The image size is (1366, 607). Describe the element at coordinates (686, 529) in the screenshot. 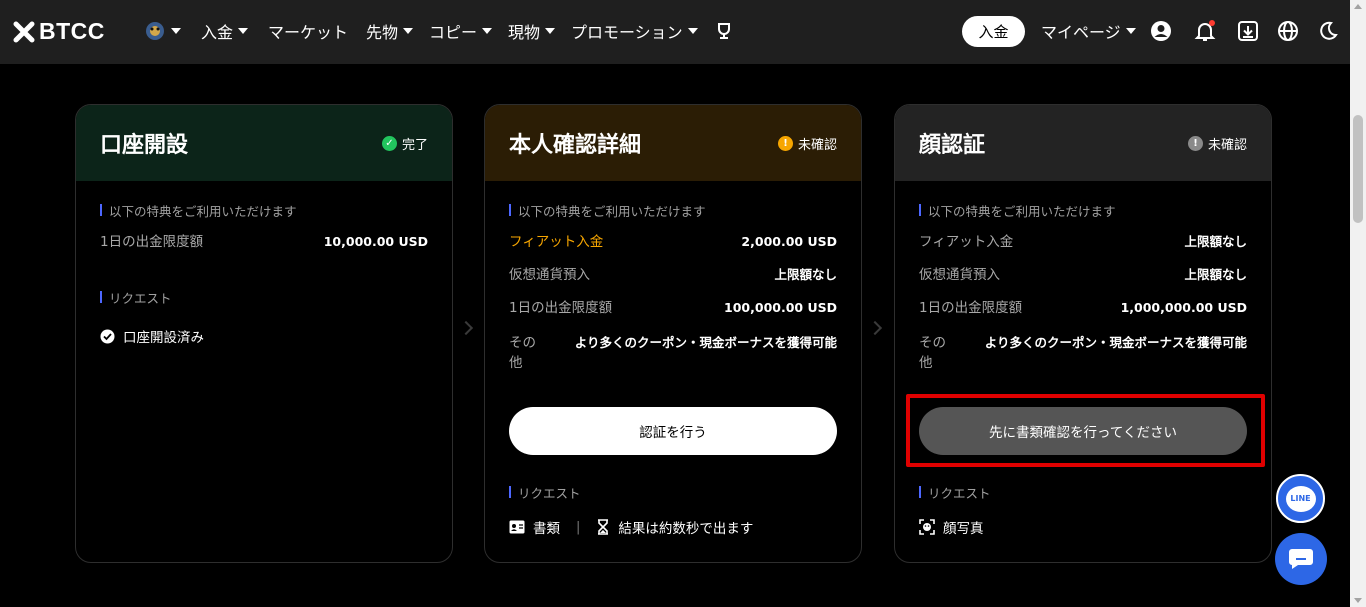

I see `request-item-text: 結果は約数秒で出ます` at that location.